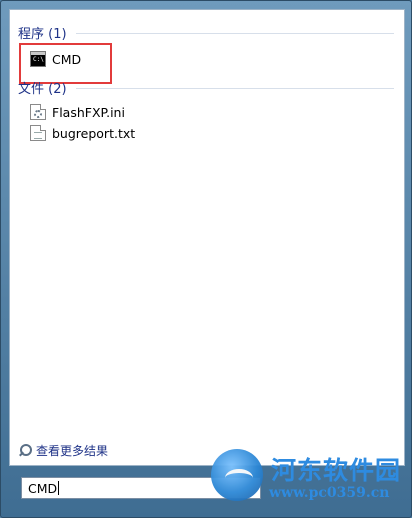 The width and height of the screenshot is (412, 518). What do you see at coordinates (25, 450) in the screenshot?
I see `search-icon` at bounding box center [25, 450].